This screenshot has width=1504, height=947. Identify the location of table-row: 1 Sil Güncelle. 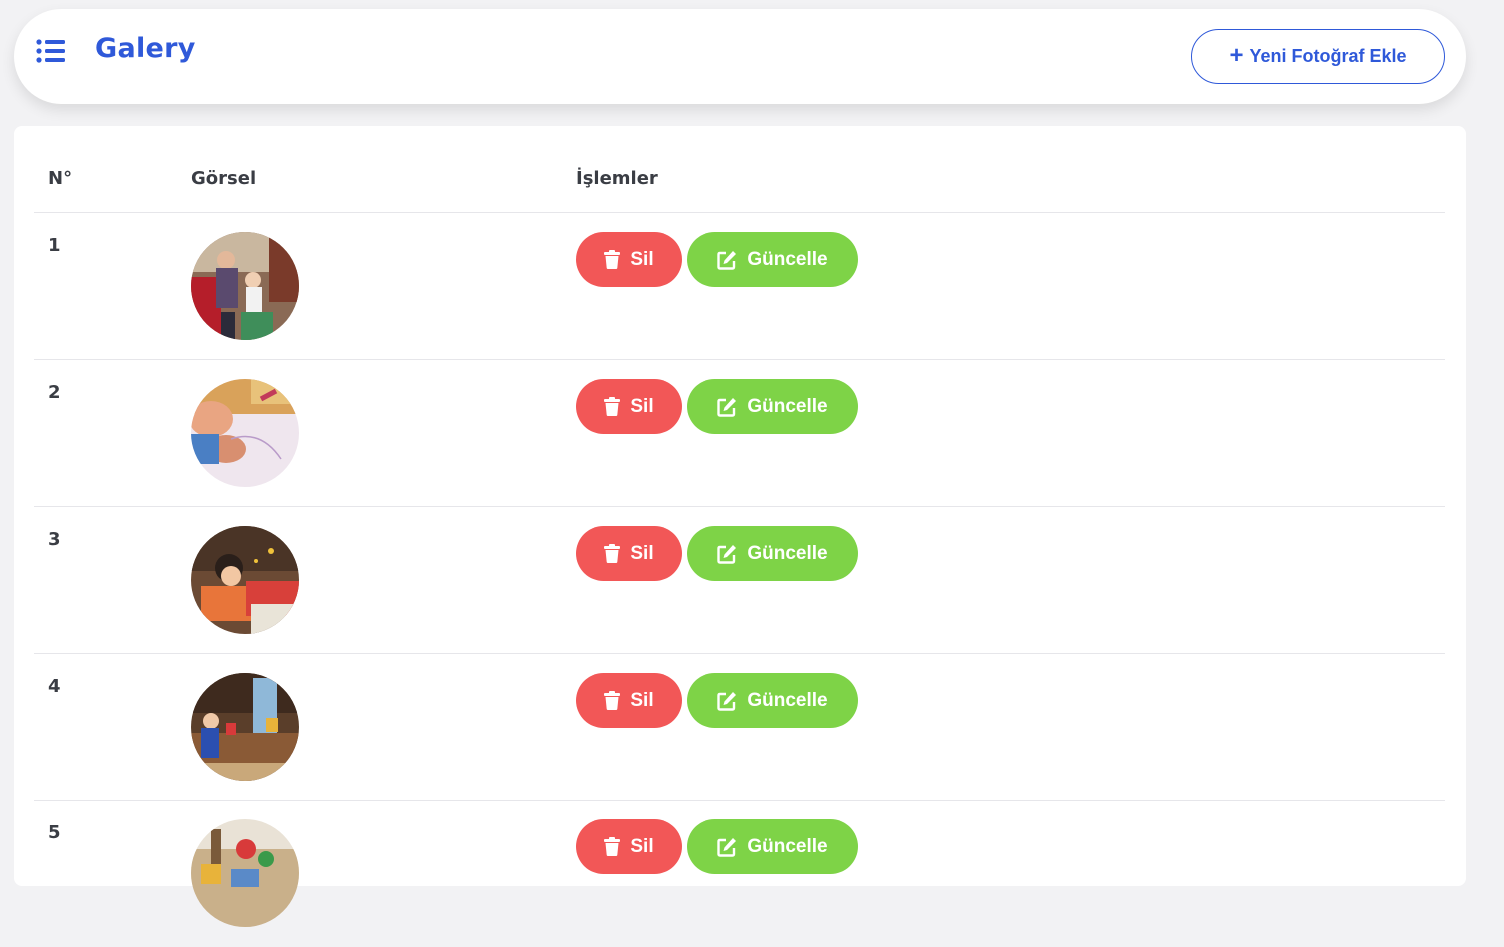
(739, 286).